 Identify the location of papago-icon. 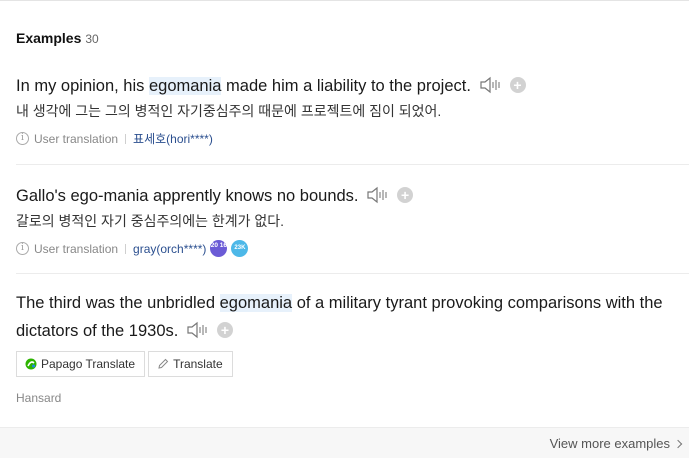
(31, 364).